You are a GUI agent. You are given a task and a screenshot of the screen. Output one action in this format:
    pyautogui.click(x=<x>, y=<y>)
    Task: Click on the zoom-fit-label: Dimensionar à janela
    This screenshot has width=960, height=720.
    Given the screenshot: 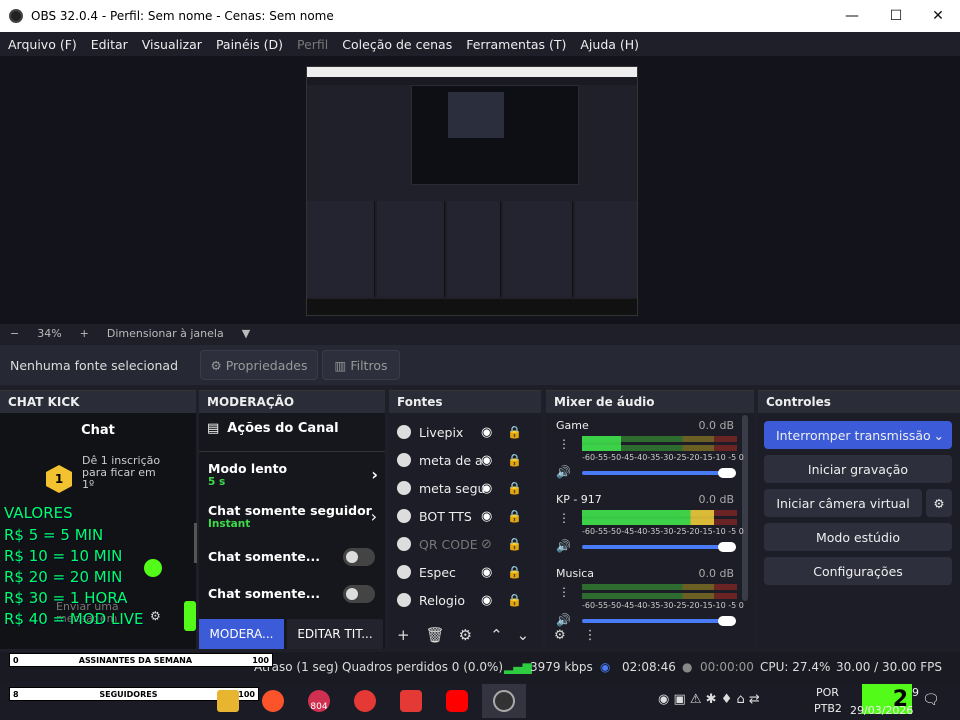 What is the action you would take?
    pyautogui.click(x=165, y=333)
    